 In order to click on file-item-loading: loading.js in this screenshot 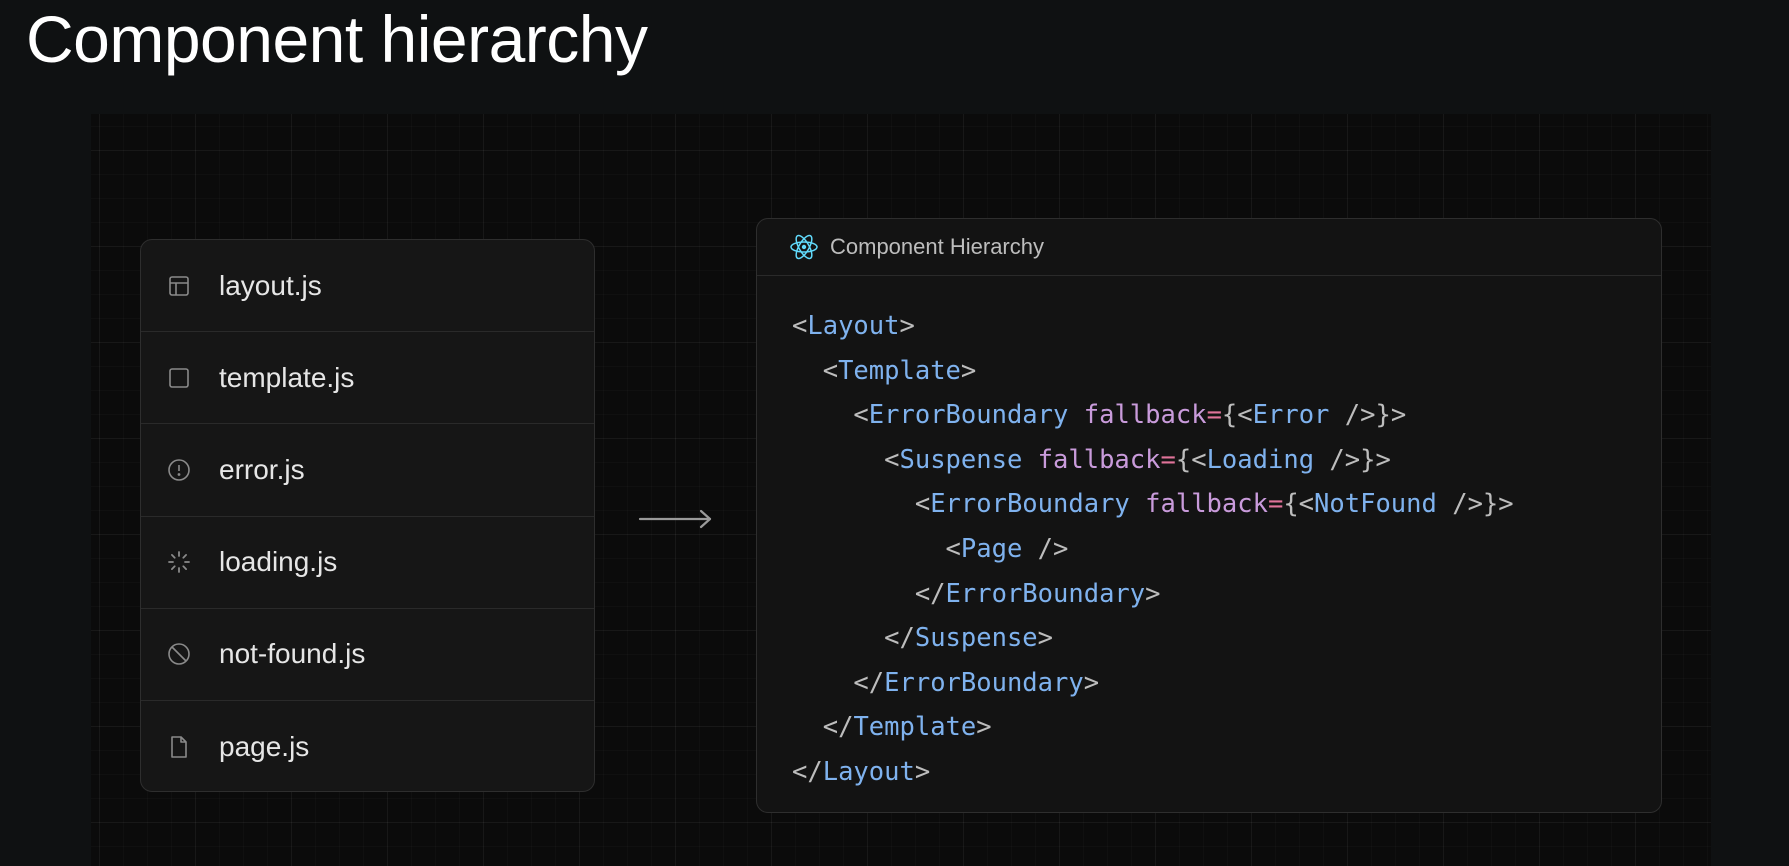, I will do `click(367, 563)`.